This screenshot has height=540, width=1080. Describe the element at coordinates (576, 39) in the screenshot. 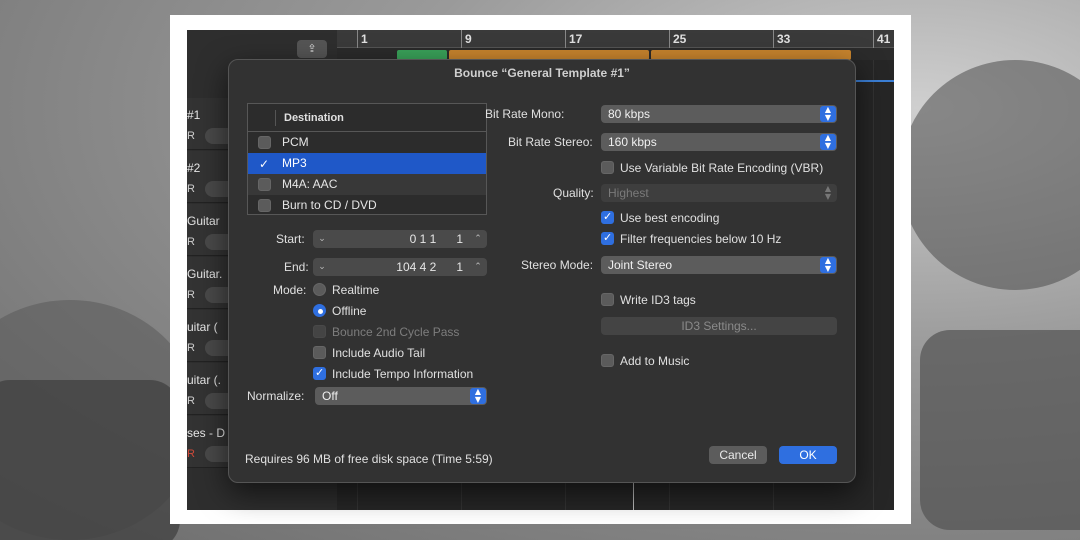

I see `ruler-tick: 17` at that location.